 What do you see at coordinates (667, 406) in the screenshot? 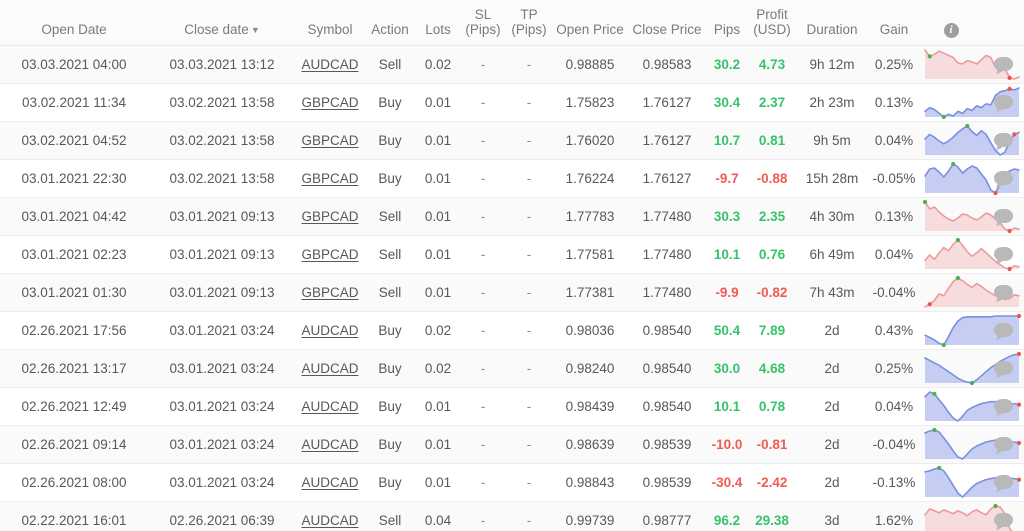
I see `cell-close-price: 0.98540` at bounding box center [667, 406].